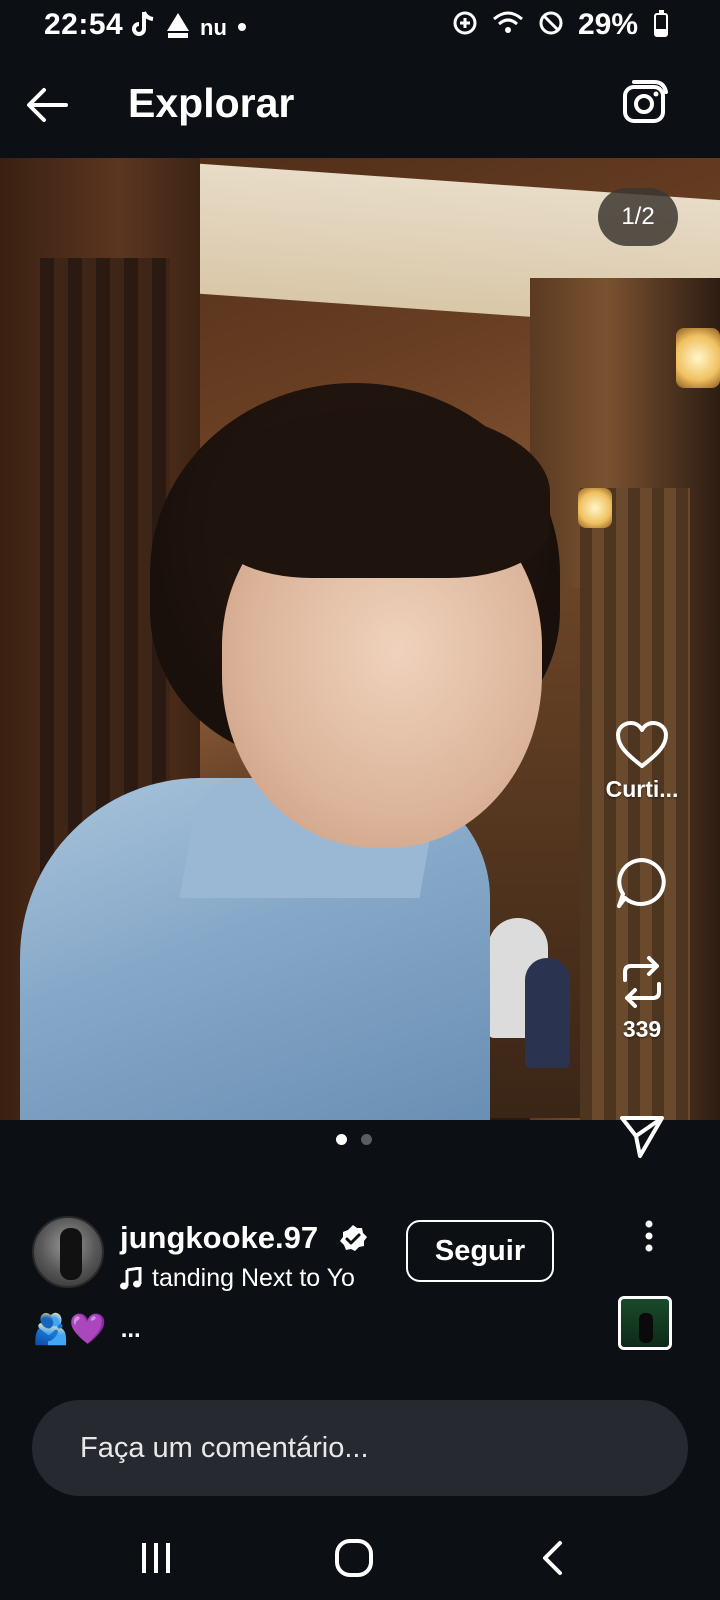 Image resolution: width=720 pixels, height=1600 pixels. I want to click on data-saver-icon, so click(465, 25).